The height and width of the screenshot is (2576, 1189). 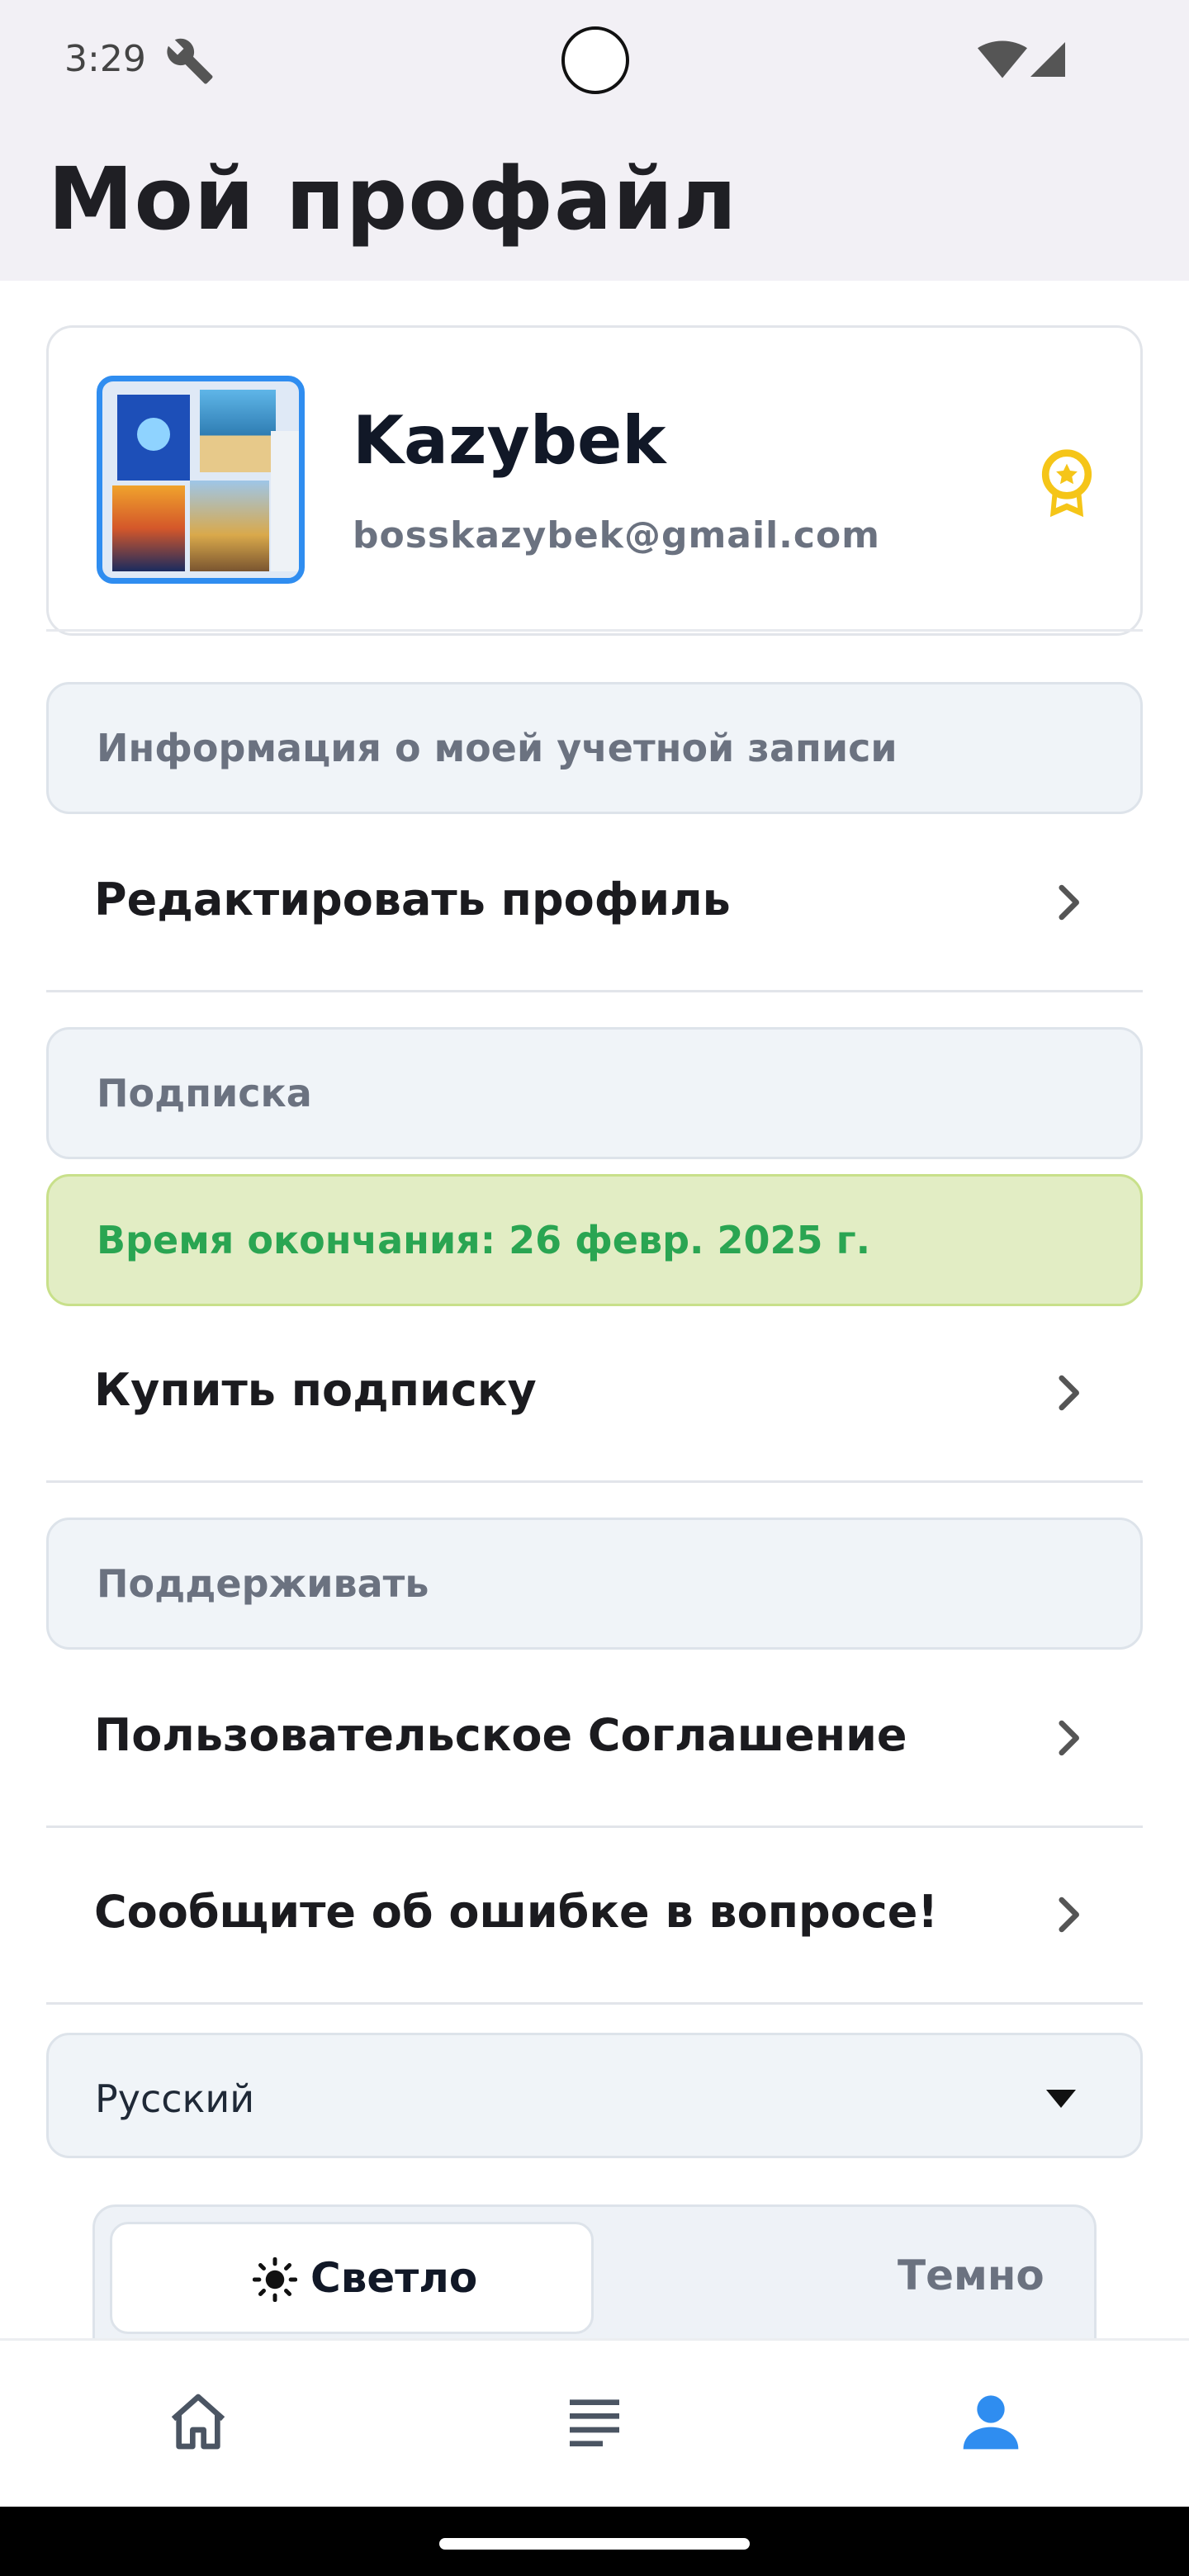 I want to click on system-gesture-bar, so click(x=594, y=2541).